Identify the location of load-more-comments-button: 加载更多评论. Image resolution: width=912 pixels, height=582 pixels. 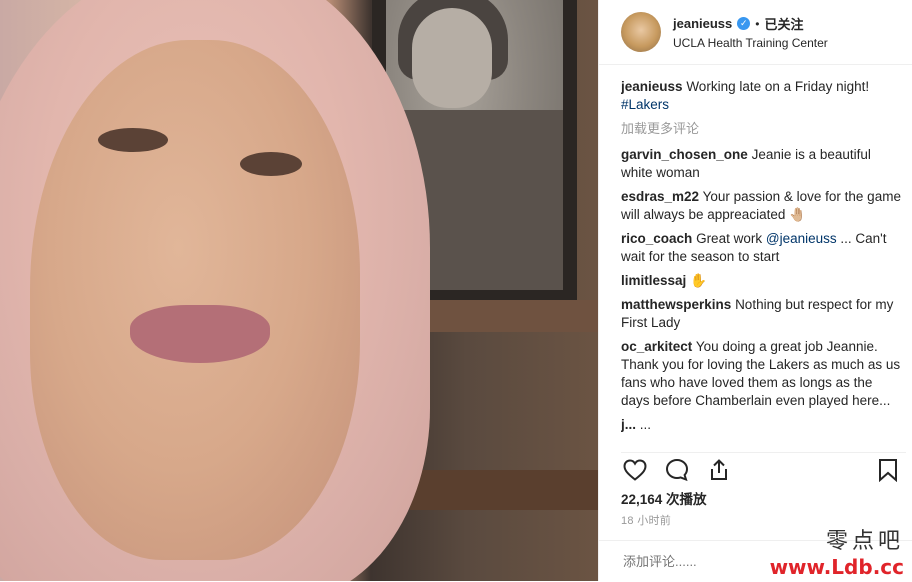
(761, 129).